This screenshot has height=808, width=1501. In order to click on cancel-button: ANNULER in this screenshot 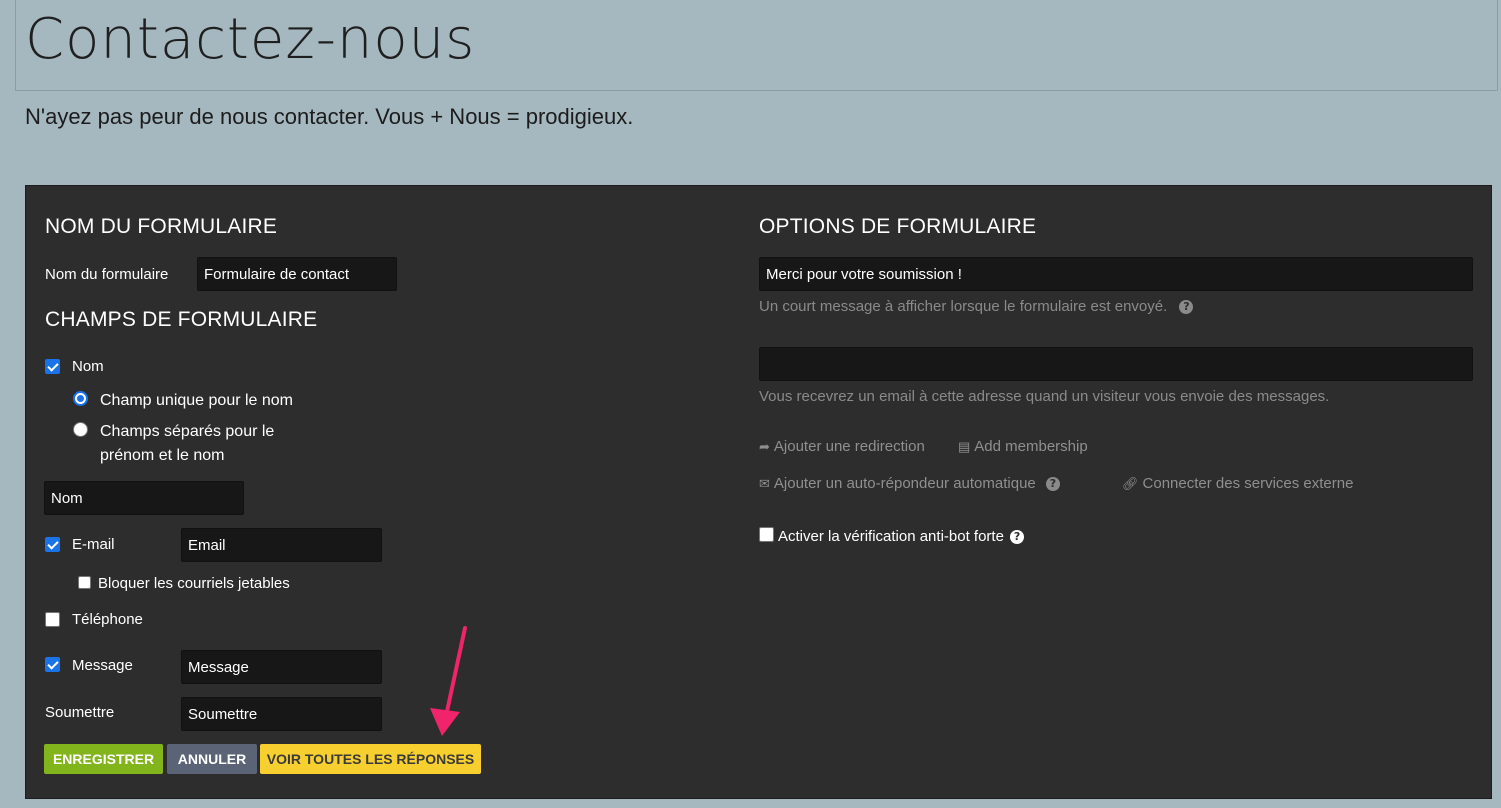, I will do `click(212, 759)`.